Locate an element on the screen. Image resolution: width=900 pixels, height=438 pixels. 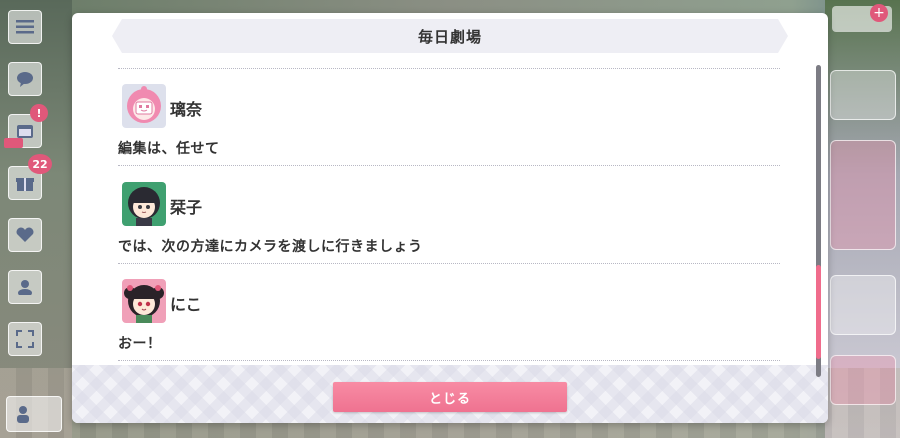
dialog-line: 編集は、任せて is located at coordinates (169, 149).